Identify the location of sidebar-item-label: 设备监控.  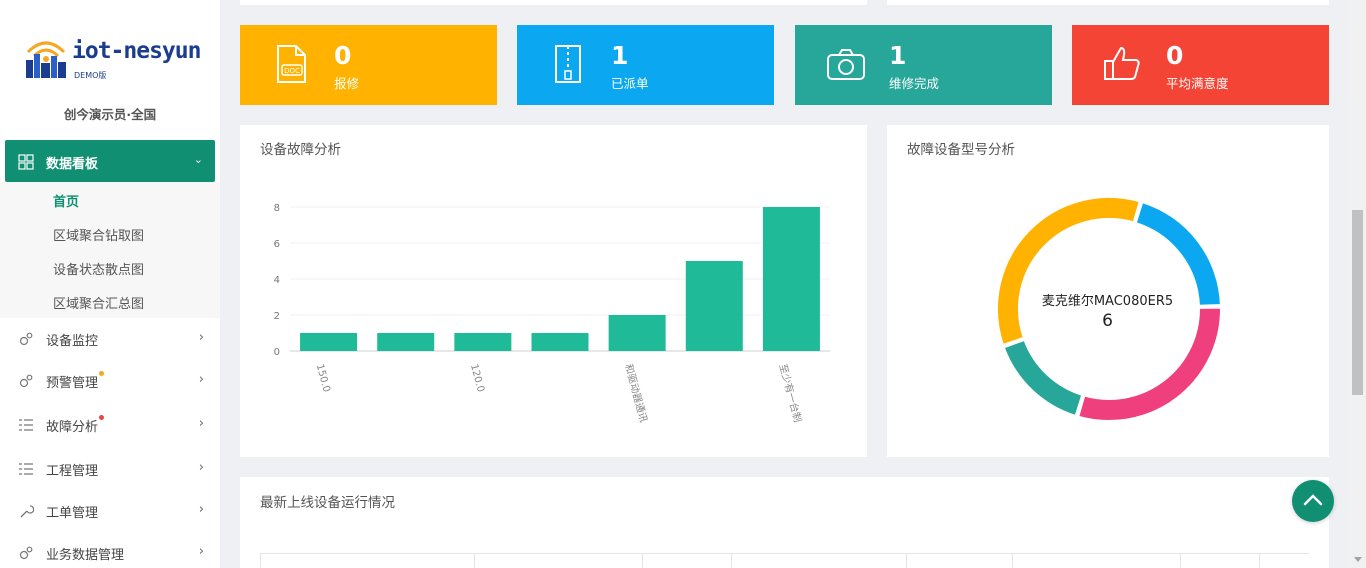
(72, 341).